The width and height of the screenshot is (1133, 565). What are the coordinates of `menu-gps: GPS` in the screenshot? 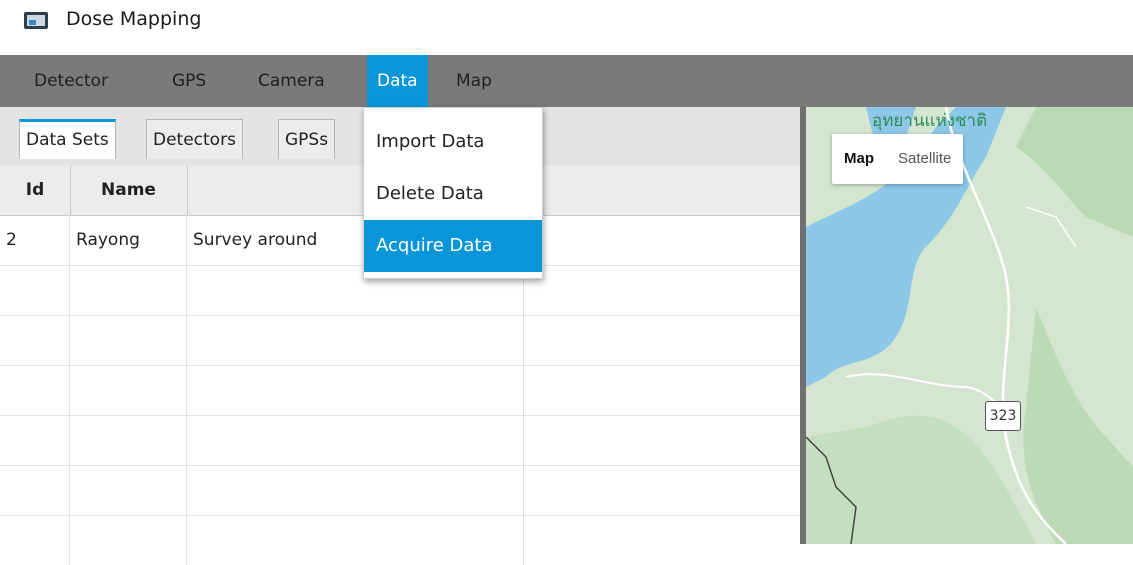 It's located at (189, 81).